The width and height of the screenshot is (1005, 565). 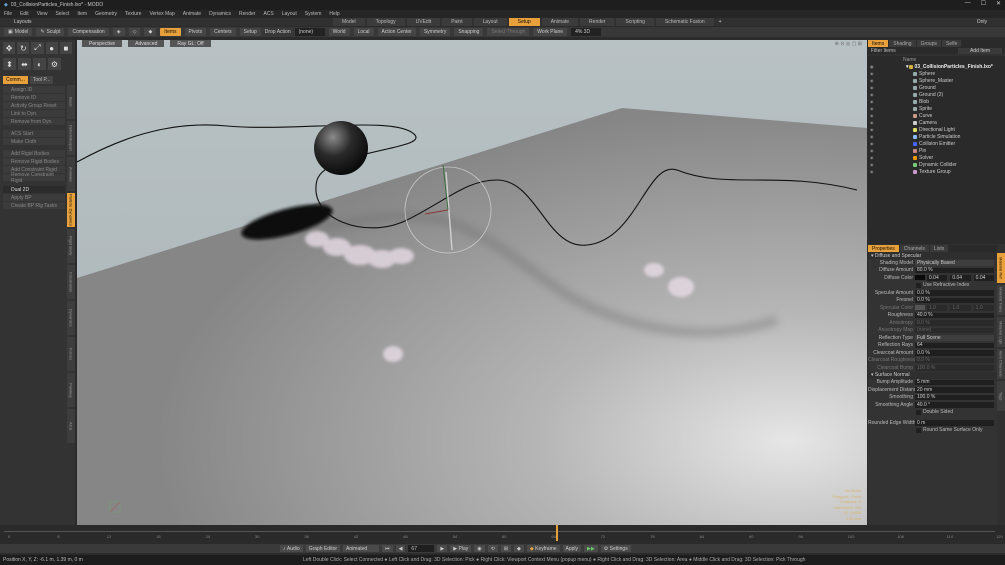 I want to click on tree-item: ◉ Sphere_Master, so click(x=932, y=80).